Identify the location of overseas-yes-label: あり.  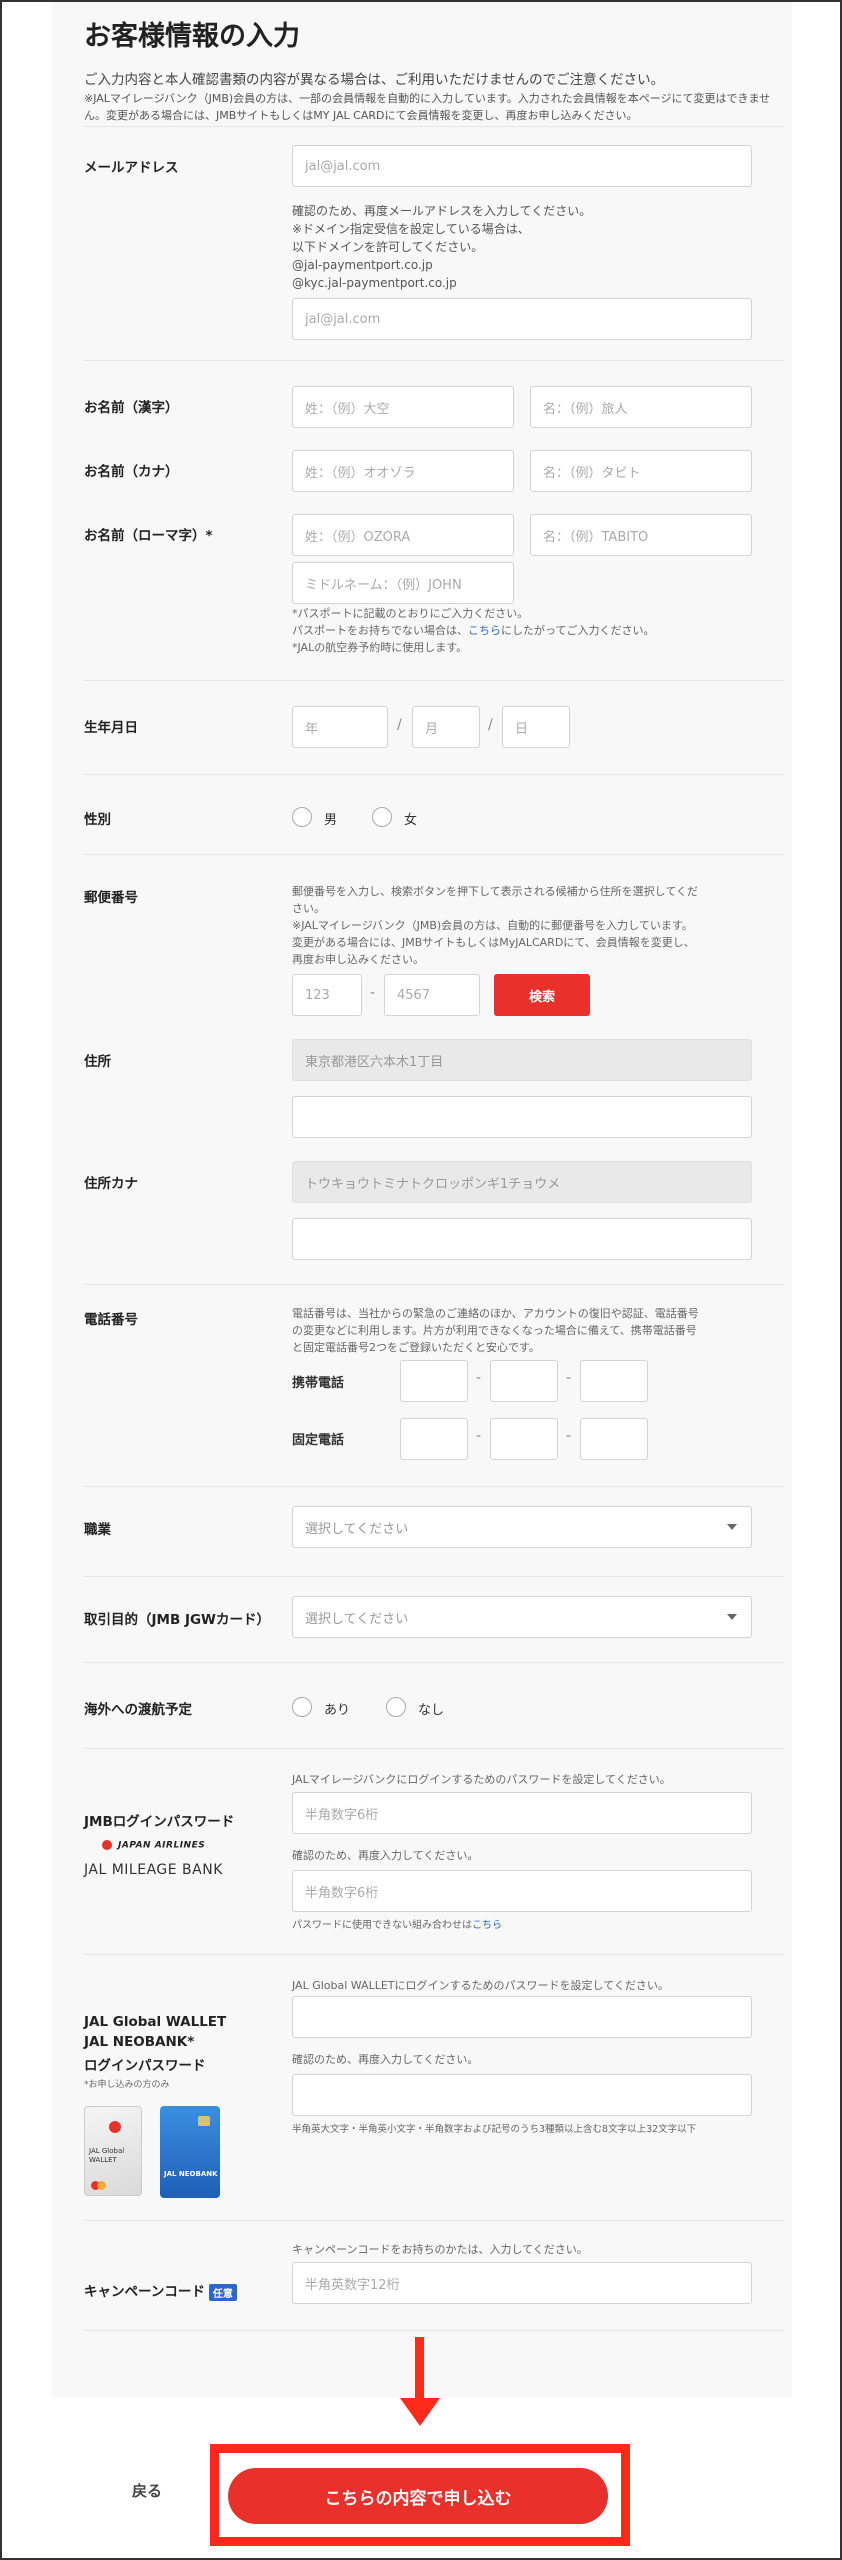
(337, 1710).